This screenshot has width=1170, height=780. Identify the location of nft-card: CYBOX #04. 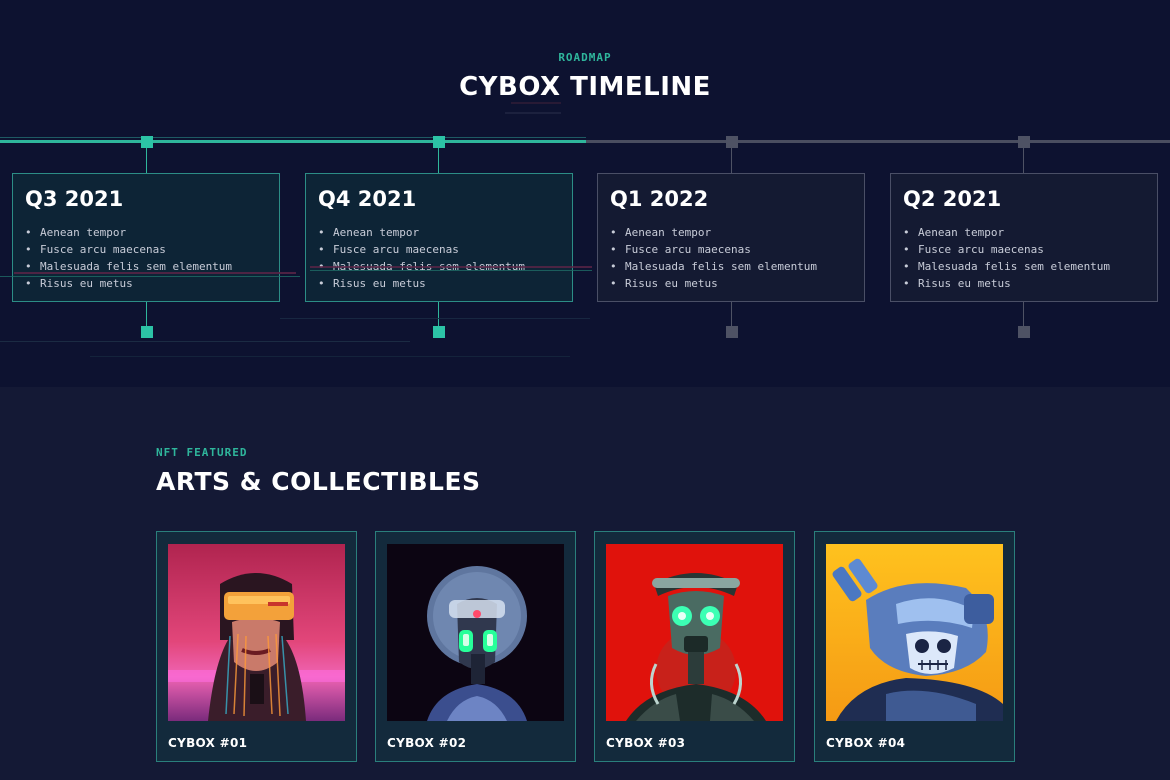
(914, 646).